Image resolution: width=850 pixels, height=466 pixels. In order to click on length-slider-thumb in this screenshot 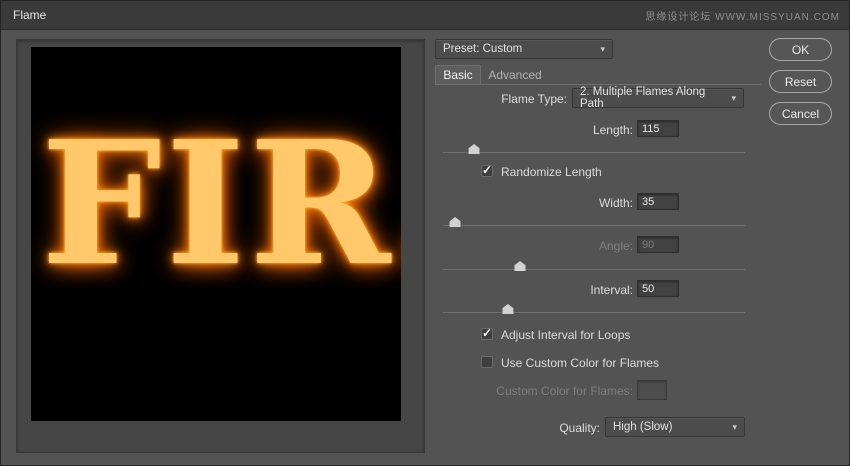, I will do `click(474, 149)`.